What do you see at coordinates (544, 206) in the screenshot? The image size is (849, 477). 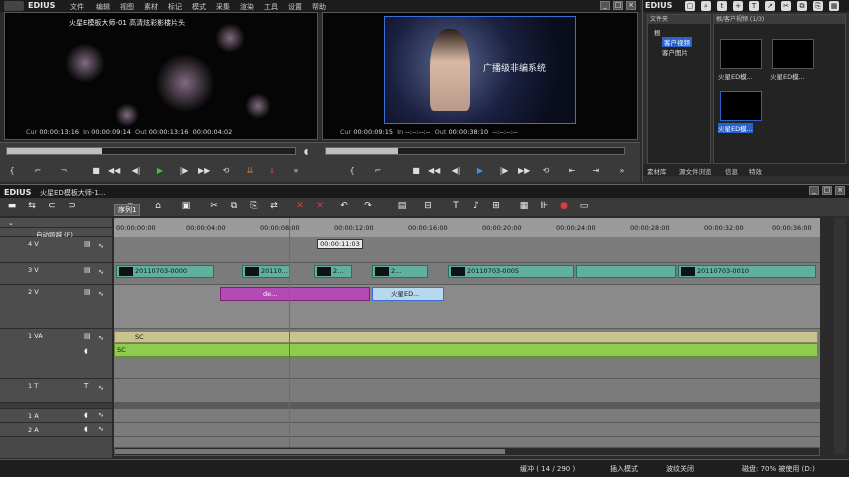 I see `mixer-icon: ⊪` at bounding box center [544, 206].